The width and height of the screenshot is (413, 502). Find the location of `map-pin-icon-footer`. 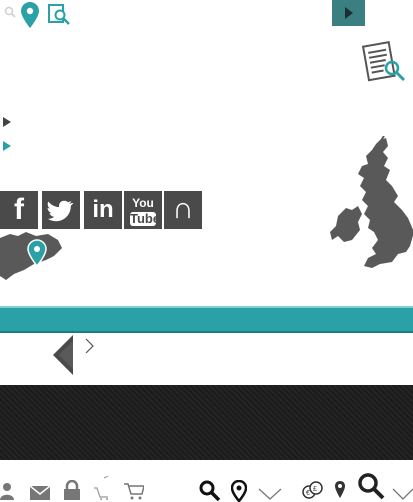

map-pin-icon-footer is located at coordinates (239, 491).